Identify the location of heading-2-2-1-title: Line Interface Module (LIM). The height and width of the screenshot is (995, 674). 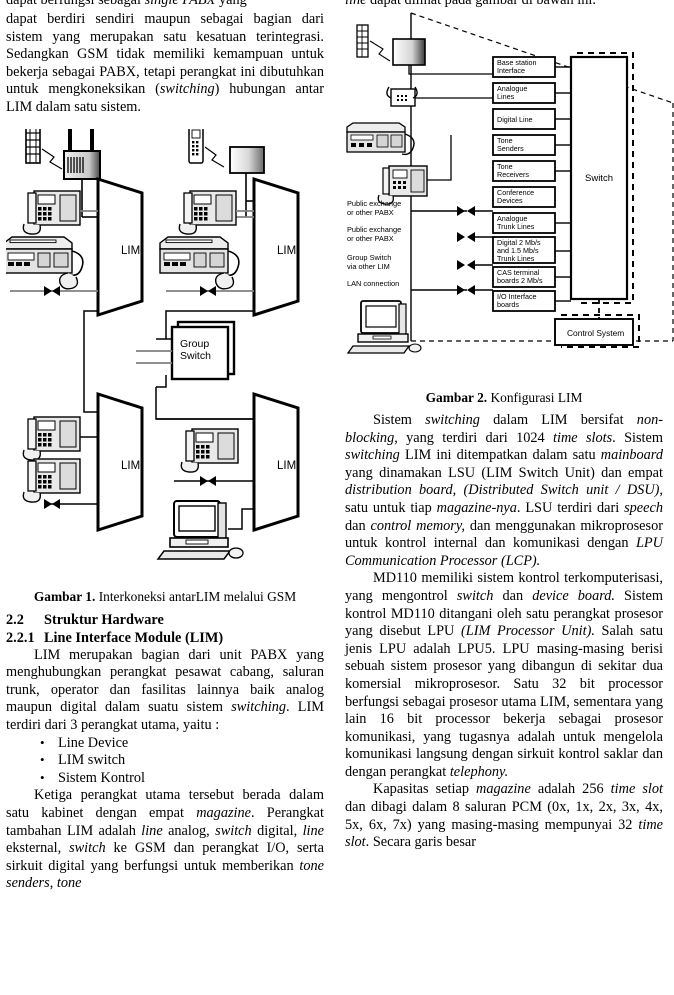
(134, 637).